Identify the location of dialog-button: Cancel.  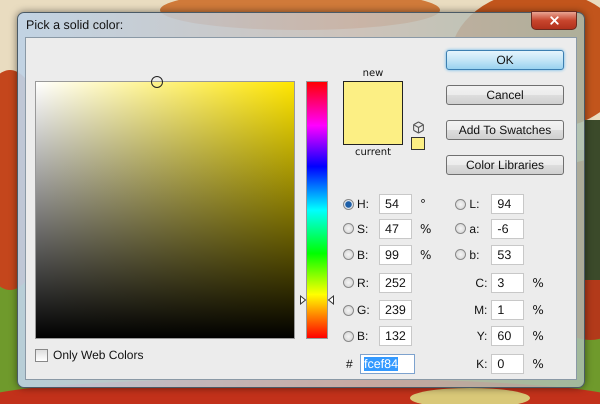
(505, 95).